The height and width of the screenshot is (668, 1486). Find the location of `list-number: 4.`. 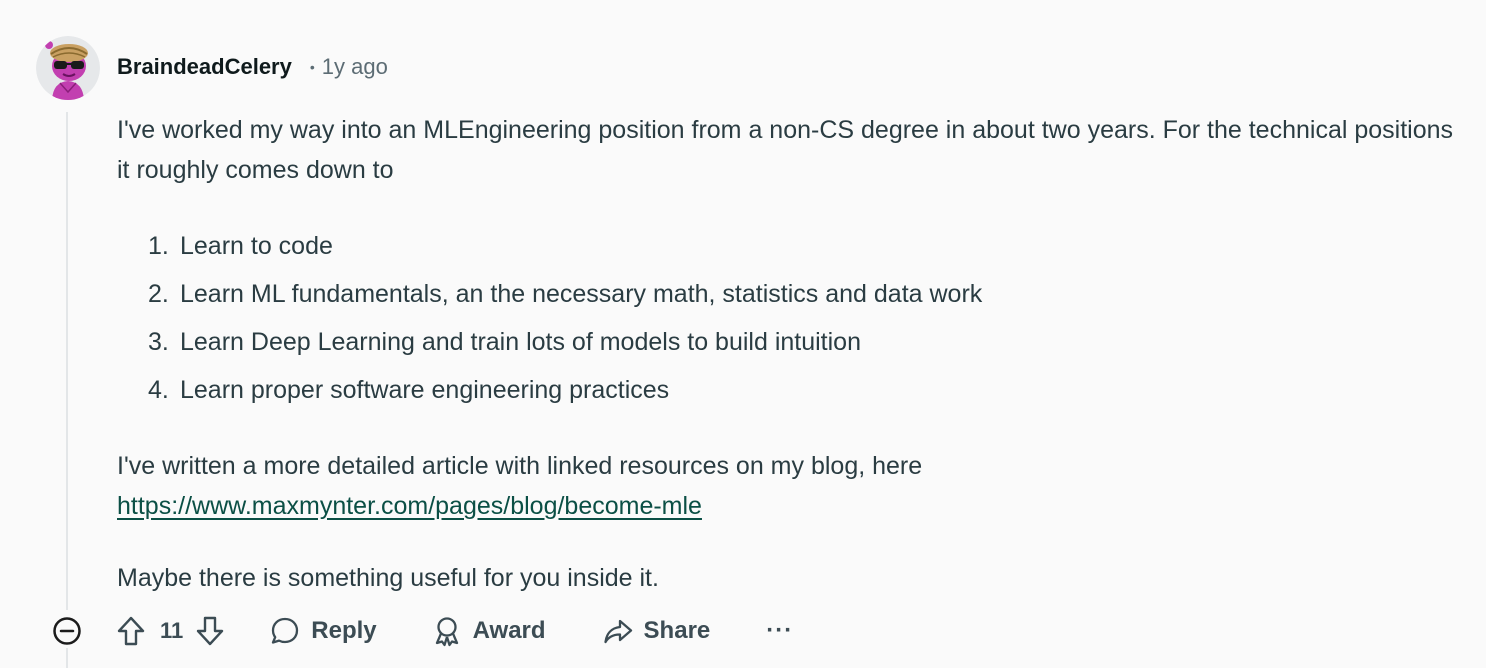

list-number: 4. is located at coordinates (158, 390).